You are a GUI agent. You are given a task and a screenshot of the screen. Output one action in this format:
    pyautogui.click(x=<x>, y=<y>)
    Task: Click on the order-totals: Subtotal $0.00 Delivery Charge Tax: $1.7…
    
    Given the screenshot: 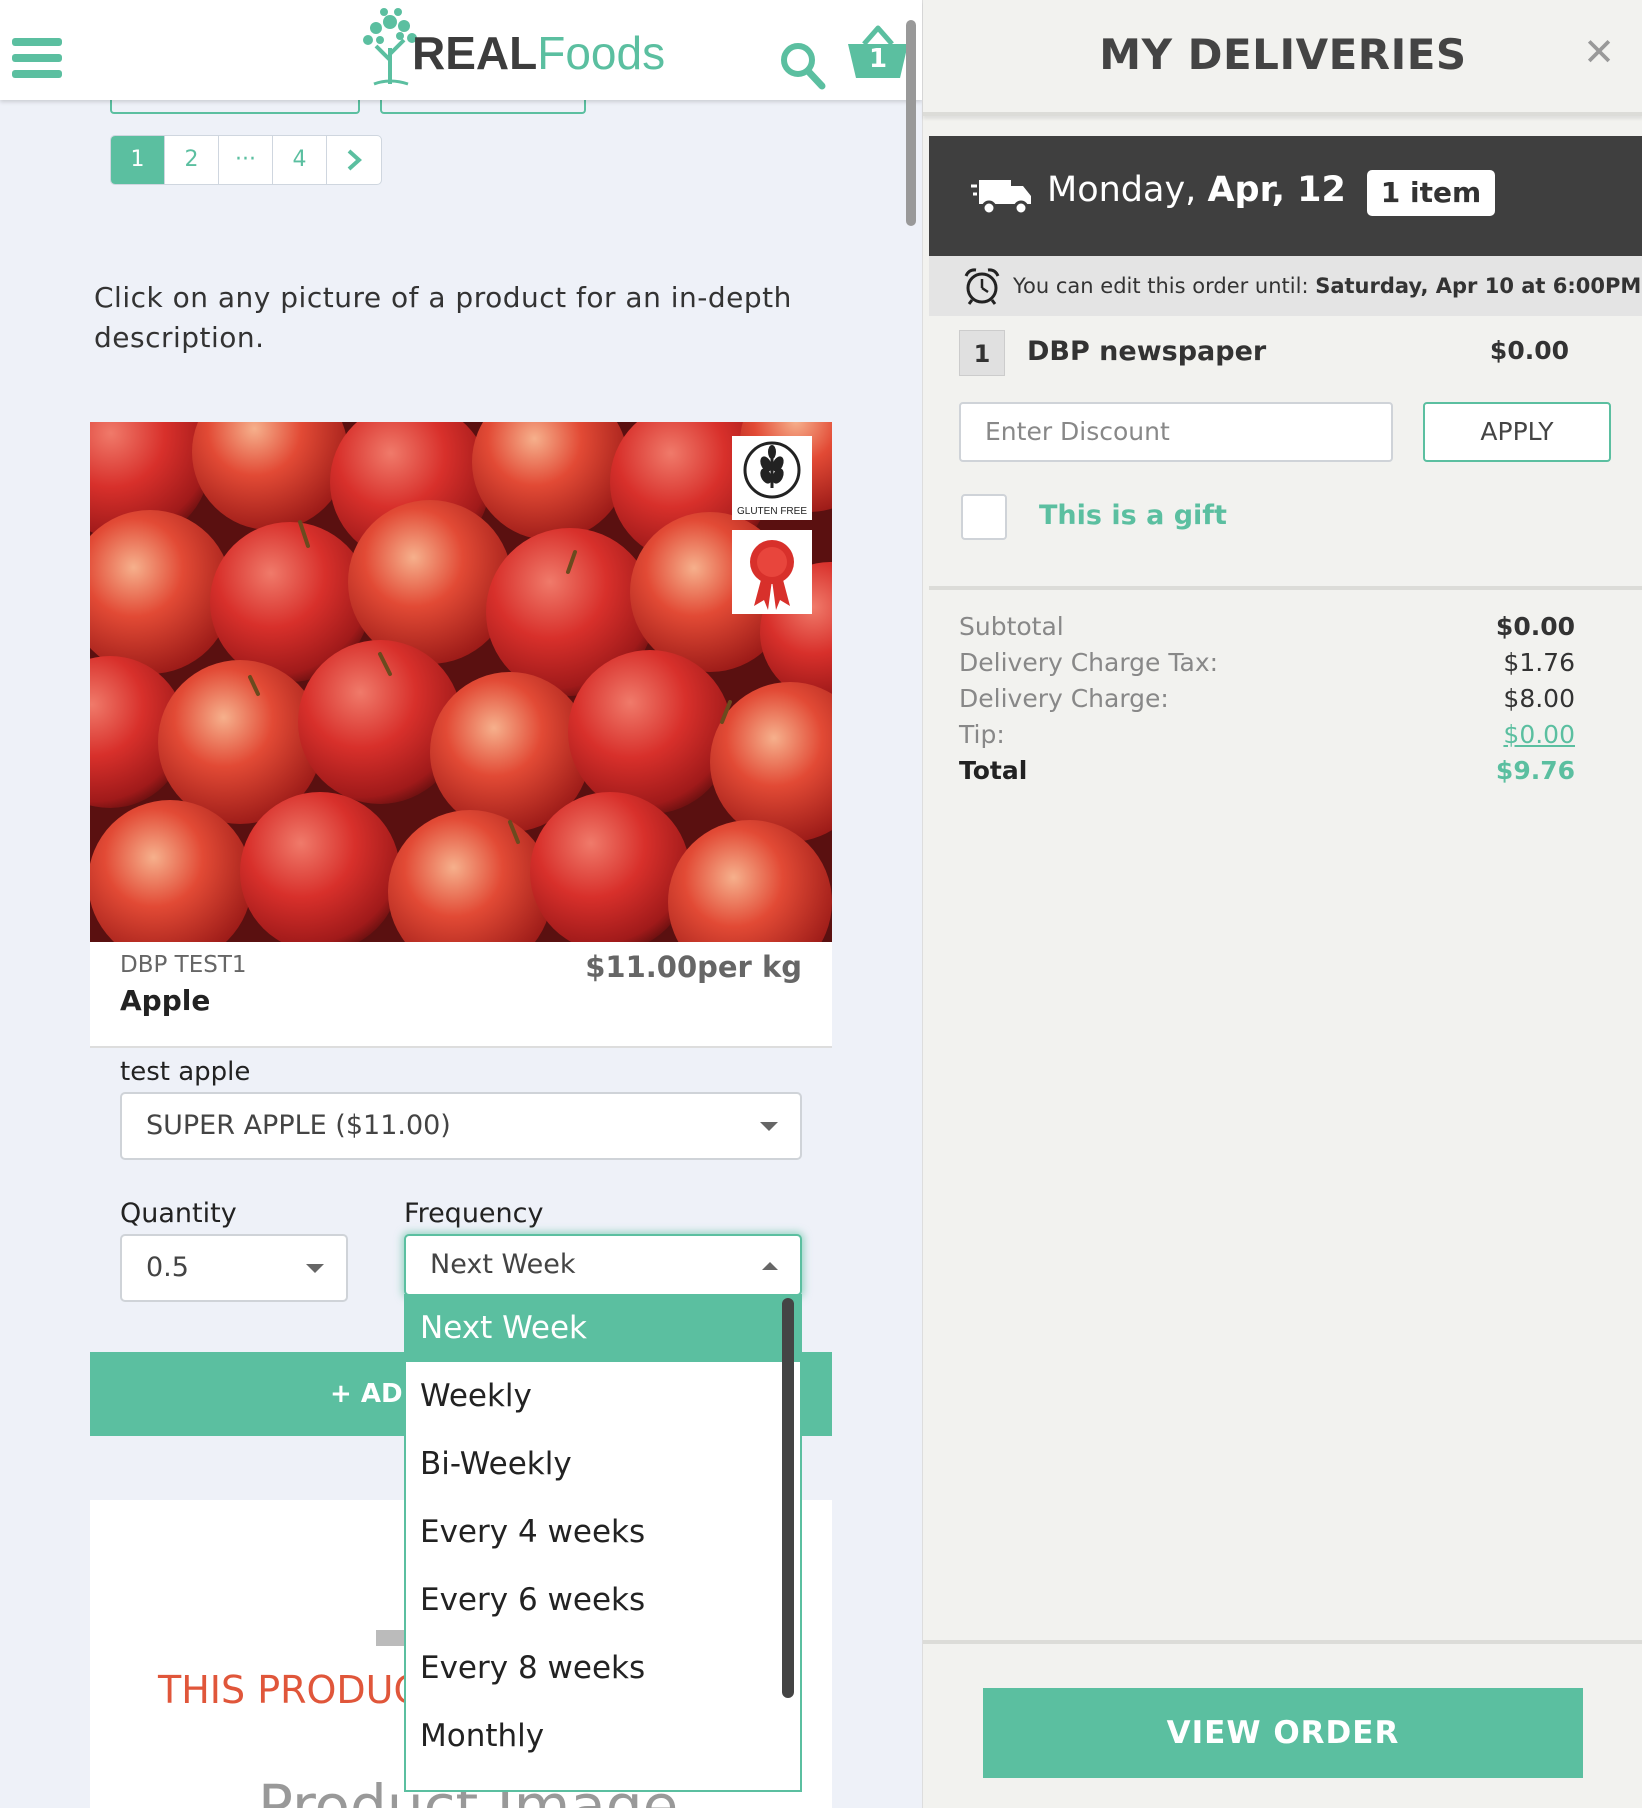 What is the action you would take?
    pyautogui.click(x=1267, y=702)
    